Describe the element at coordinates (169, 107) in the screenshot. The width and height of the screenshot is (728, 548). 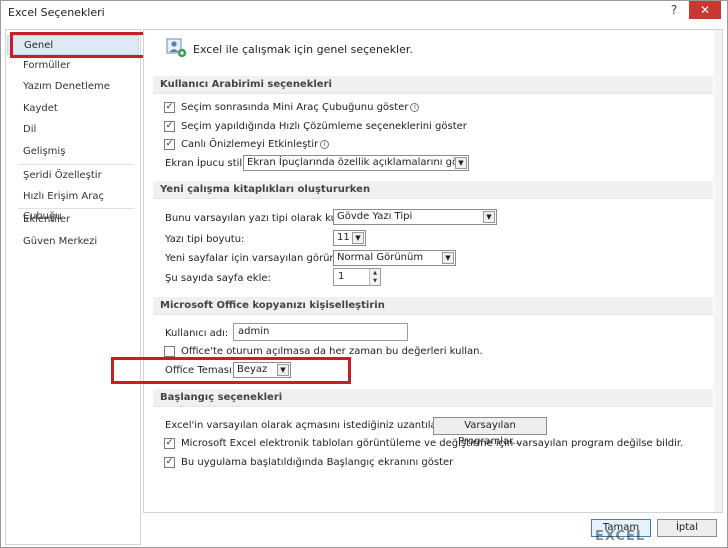
I see `mini-toolbar-checkbox: ✓` at that location.